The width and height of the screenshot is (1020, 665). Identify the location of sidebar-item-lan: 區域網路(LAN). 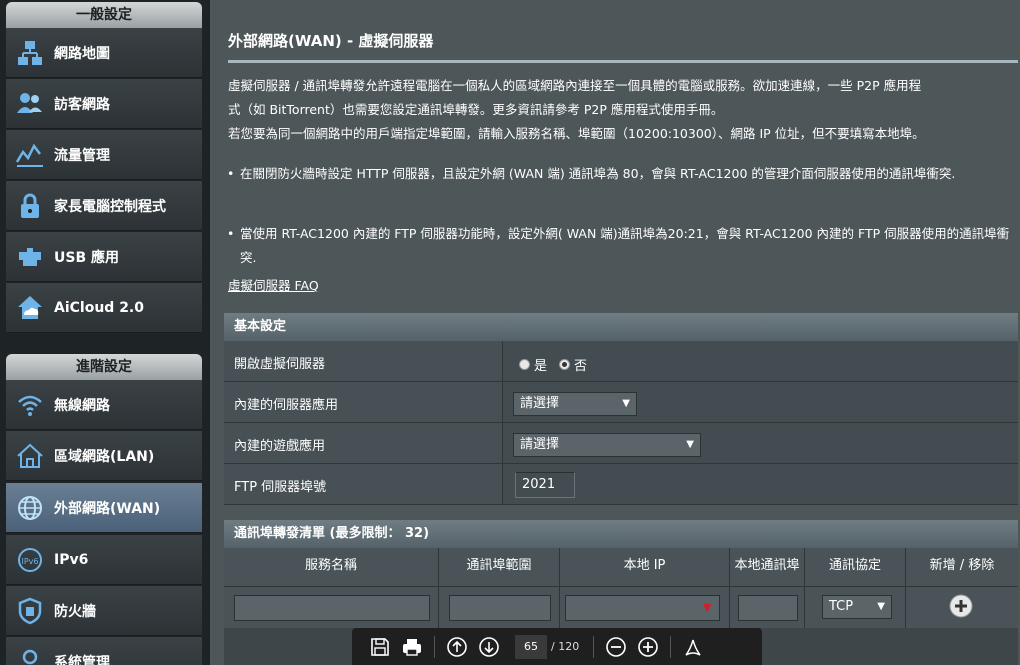
(104, 456).